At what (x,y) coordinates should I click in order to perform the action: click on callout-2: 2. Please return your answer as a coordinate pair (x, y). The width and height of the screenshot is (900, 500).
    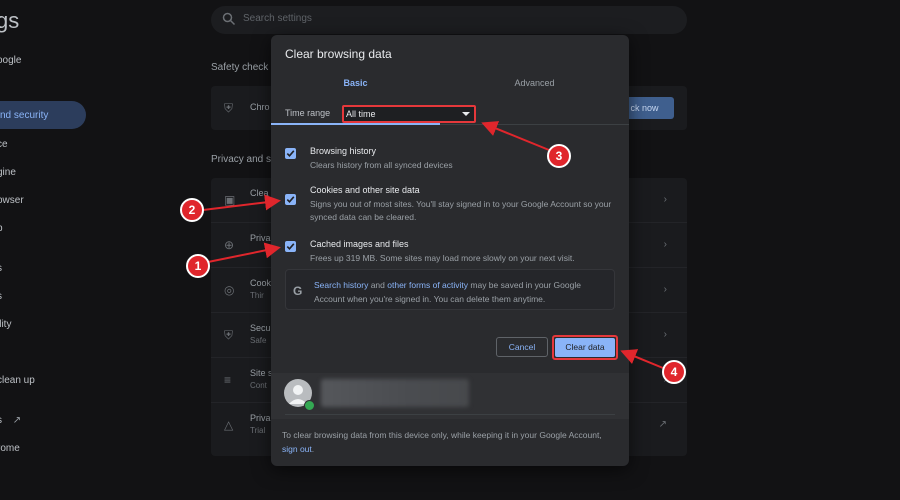
    Looking at the image, I should click on (192, 210).